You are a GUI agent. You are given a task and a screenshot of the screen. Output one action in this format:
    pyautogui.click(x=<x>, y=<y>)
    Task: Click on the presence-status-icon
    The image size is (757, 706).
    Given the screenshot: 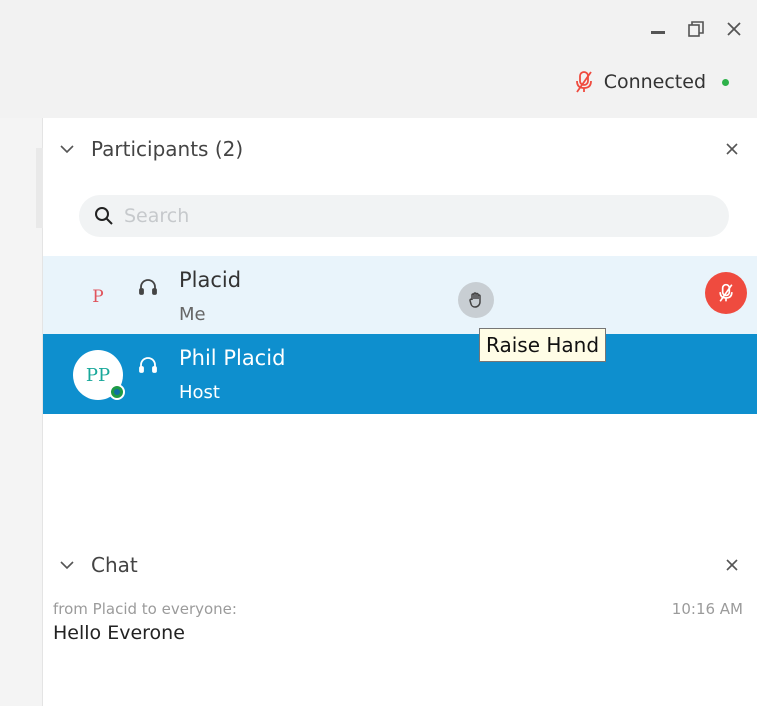 What is the action you would take?
    pyautogui.click(x=117, y=392)
    